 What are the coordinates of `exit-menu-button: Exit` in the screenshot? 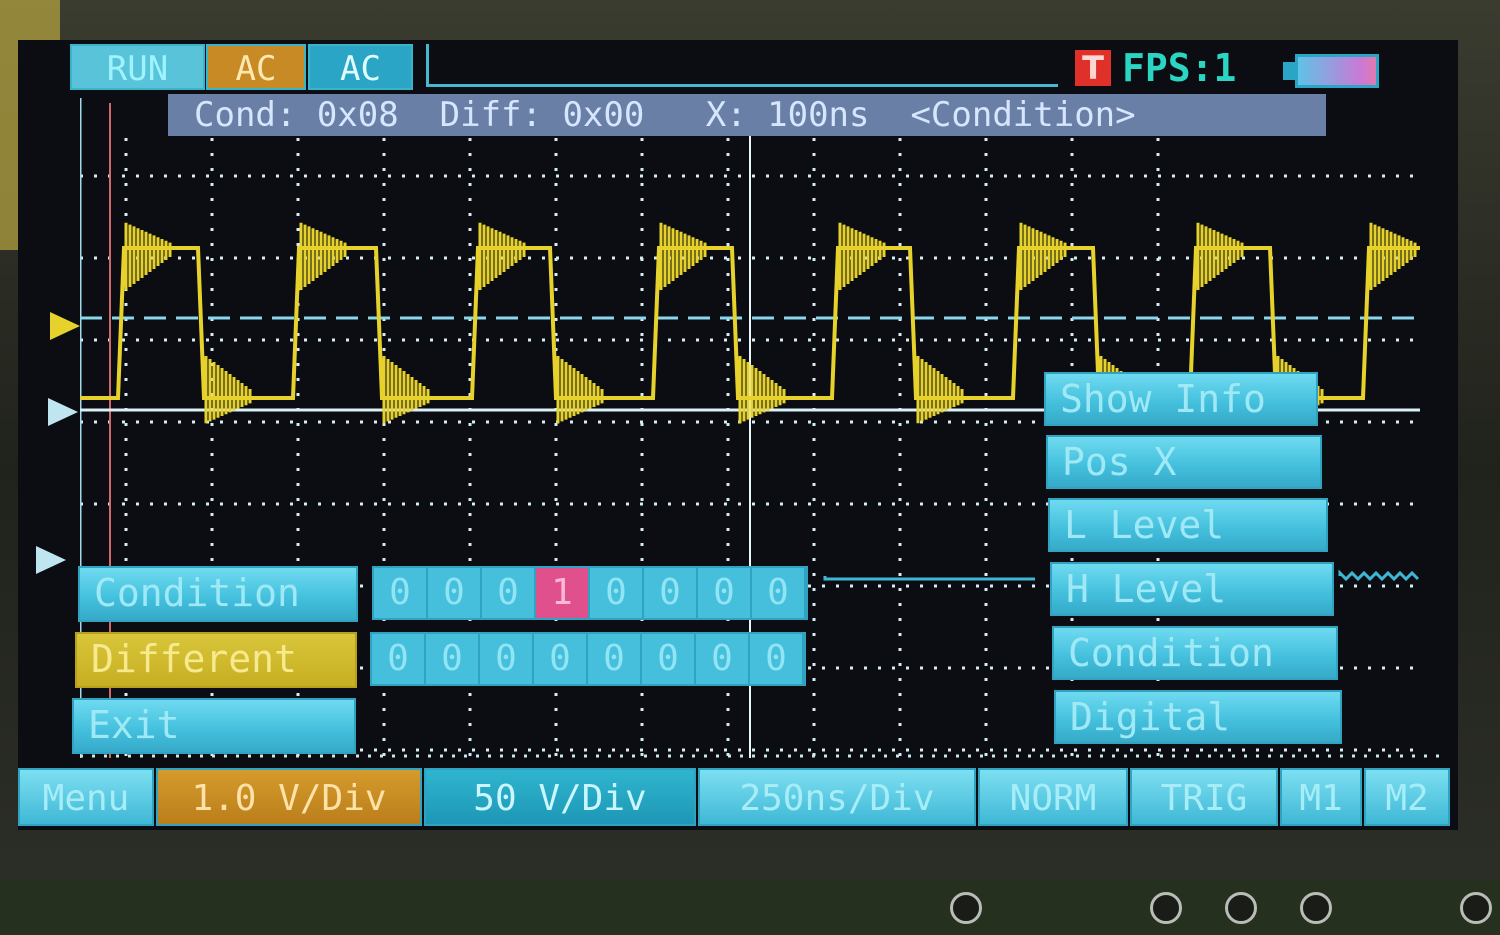 It's located at (214, 726).